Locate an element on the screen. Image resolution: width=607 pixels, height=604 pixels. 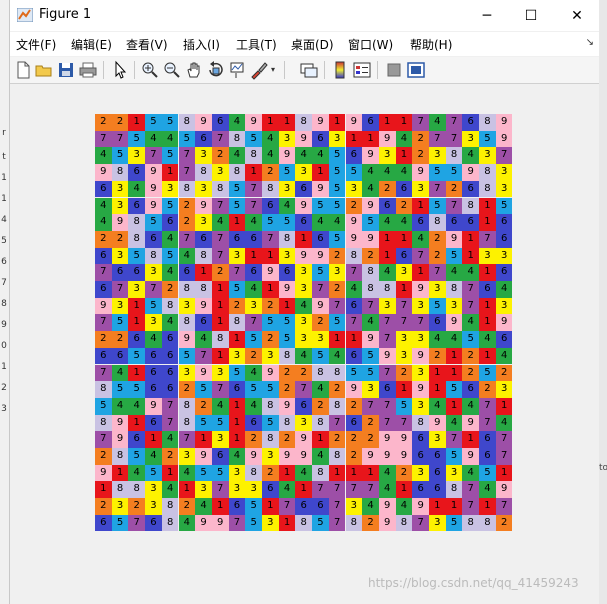
minimize-button: ─ is located at coordinates (487, 15).